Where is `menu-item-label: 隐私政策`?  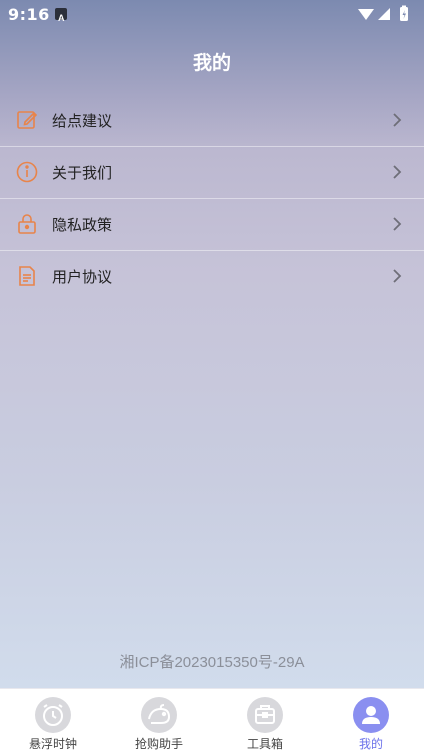
menu-item-label: 隐私政策 is located at coordinates (82, 225).